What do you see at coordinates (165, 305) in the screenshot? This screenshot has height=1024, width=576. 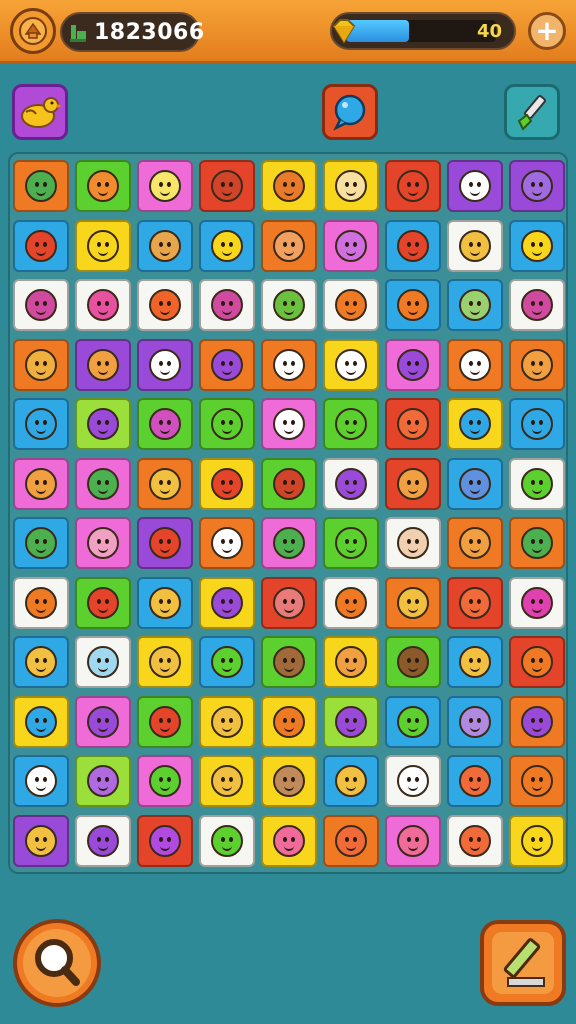 I see `tile-r3-c3` at bounding box center [165, 305].